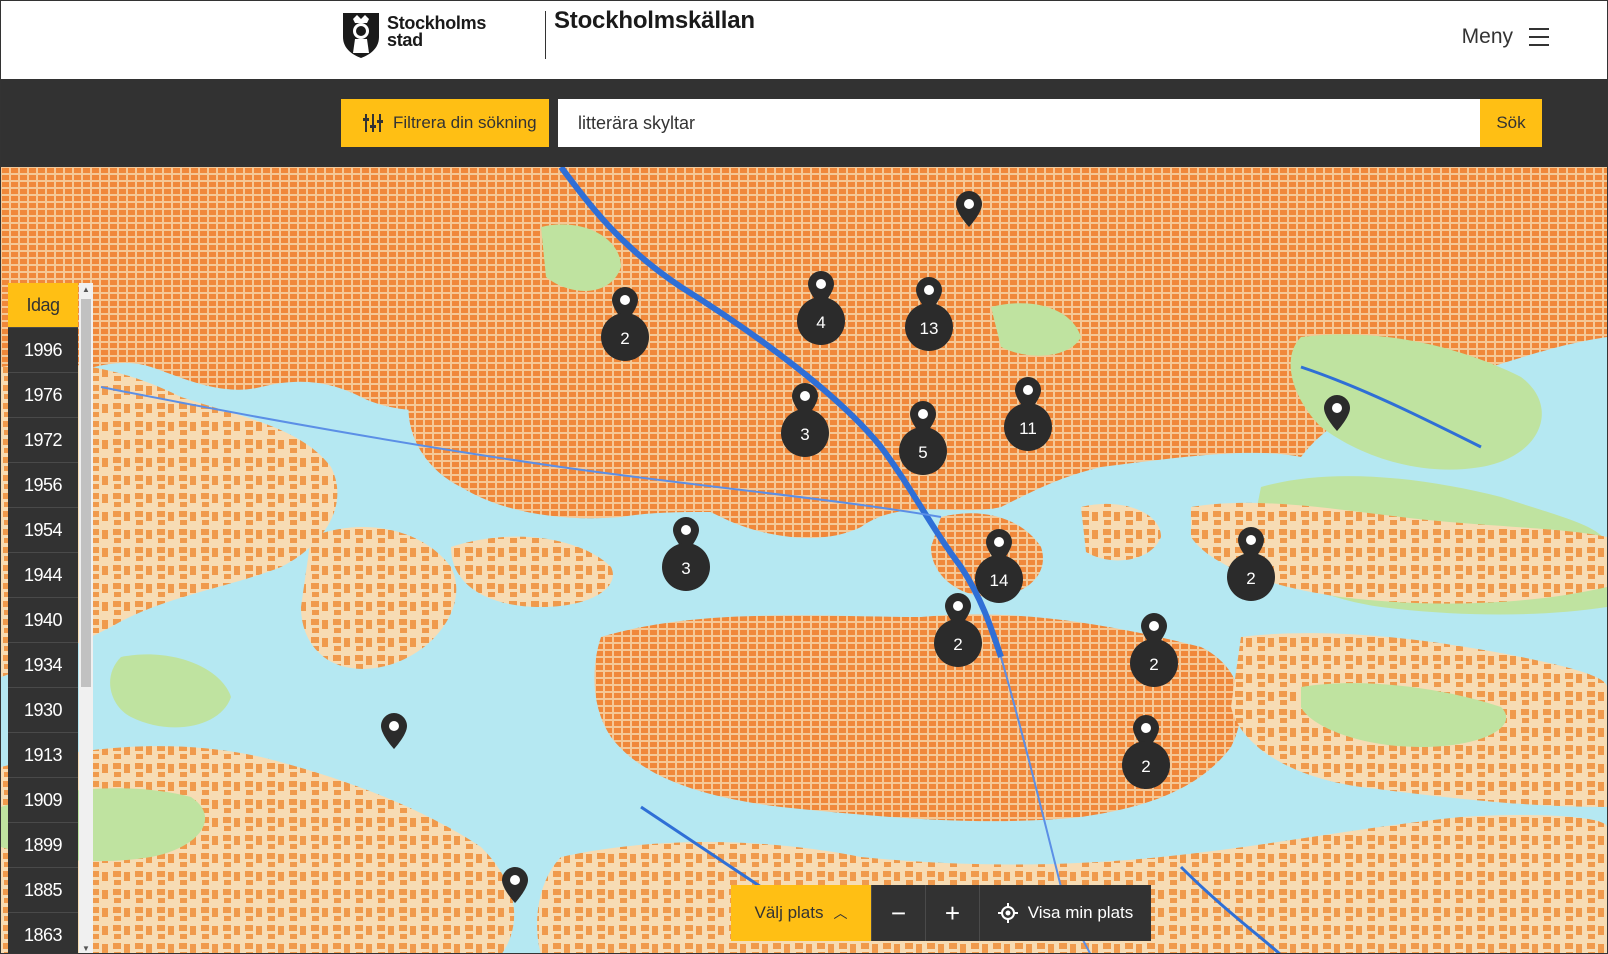 This screenshot has width=1608, height=954. Describe the element at coordinates (789, 912) in the screenshot. I see `choose-place-label: Välj plats` at that location.